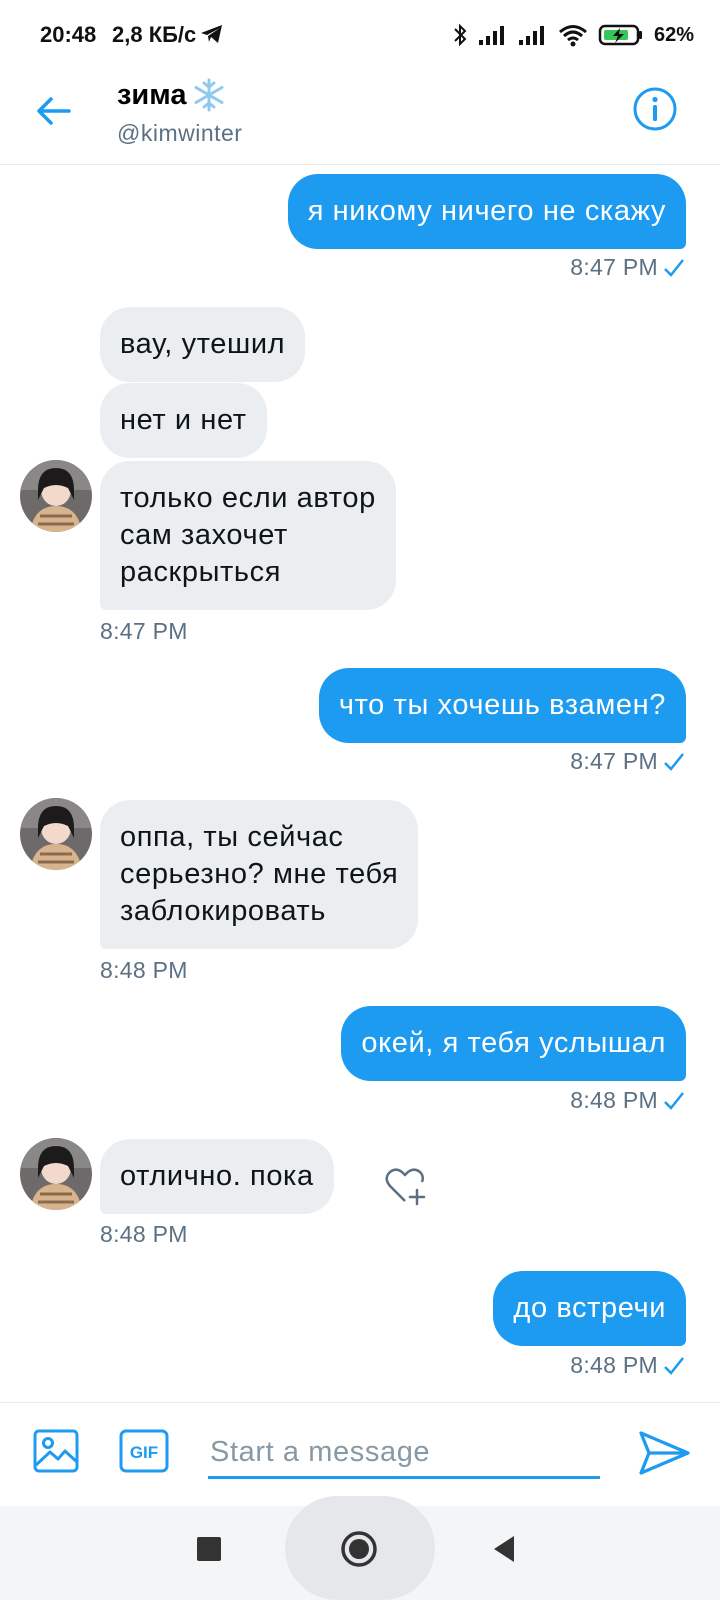  I want to click on contact-handle: @kimwinter, so click(179, 133).